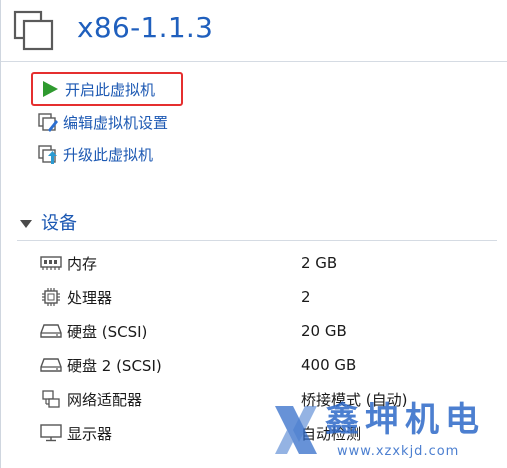  Describe the element at coordinates (110, 89) in the screenshot. I see `power-on-vm-label: 开启此虚拟机` at that location.